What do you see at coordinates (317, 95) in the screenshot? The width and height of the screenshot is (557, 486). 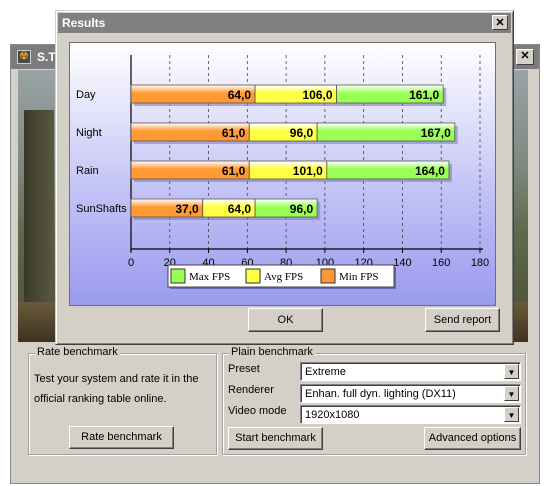 I see `data-label: 106,0` at bounding box center [317, 95].